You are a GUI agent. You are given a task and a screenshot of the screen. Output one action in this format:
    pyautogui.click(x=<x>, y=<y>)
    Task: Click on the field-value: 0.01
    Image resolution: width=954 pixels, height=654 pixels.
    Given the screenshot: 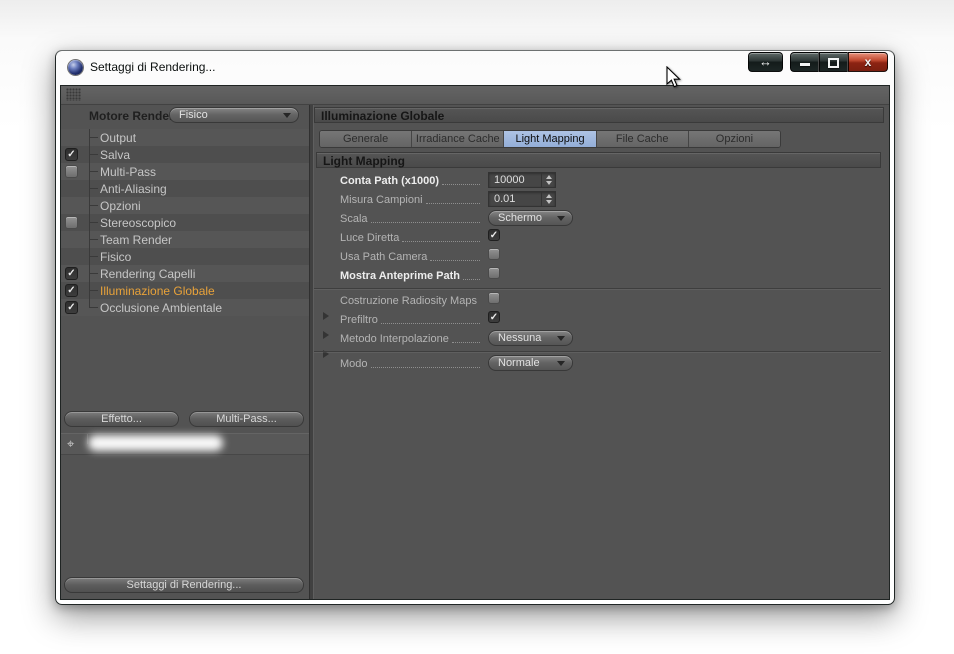 What is the action you would take?
    pyautogui.click(x=505, y=199)
    